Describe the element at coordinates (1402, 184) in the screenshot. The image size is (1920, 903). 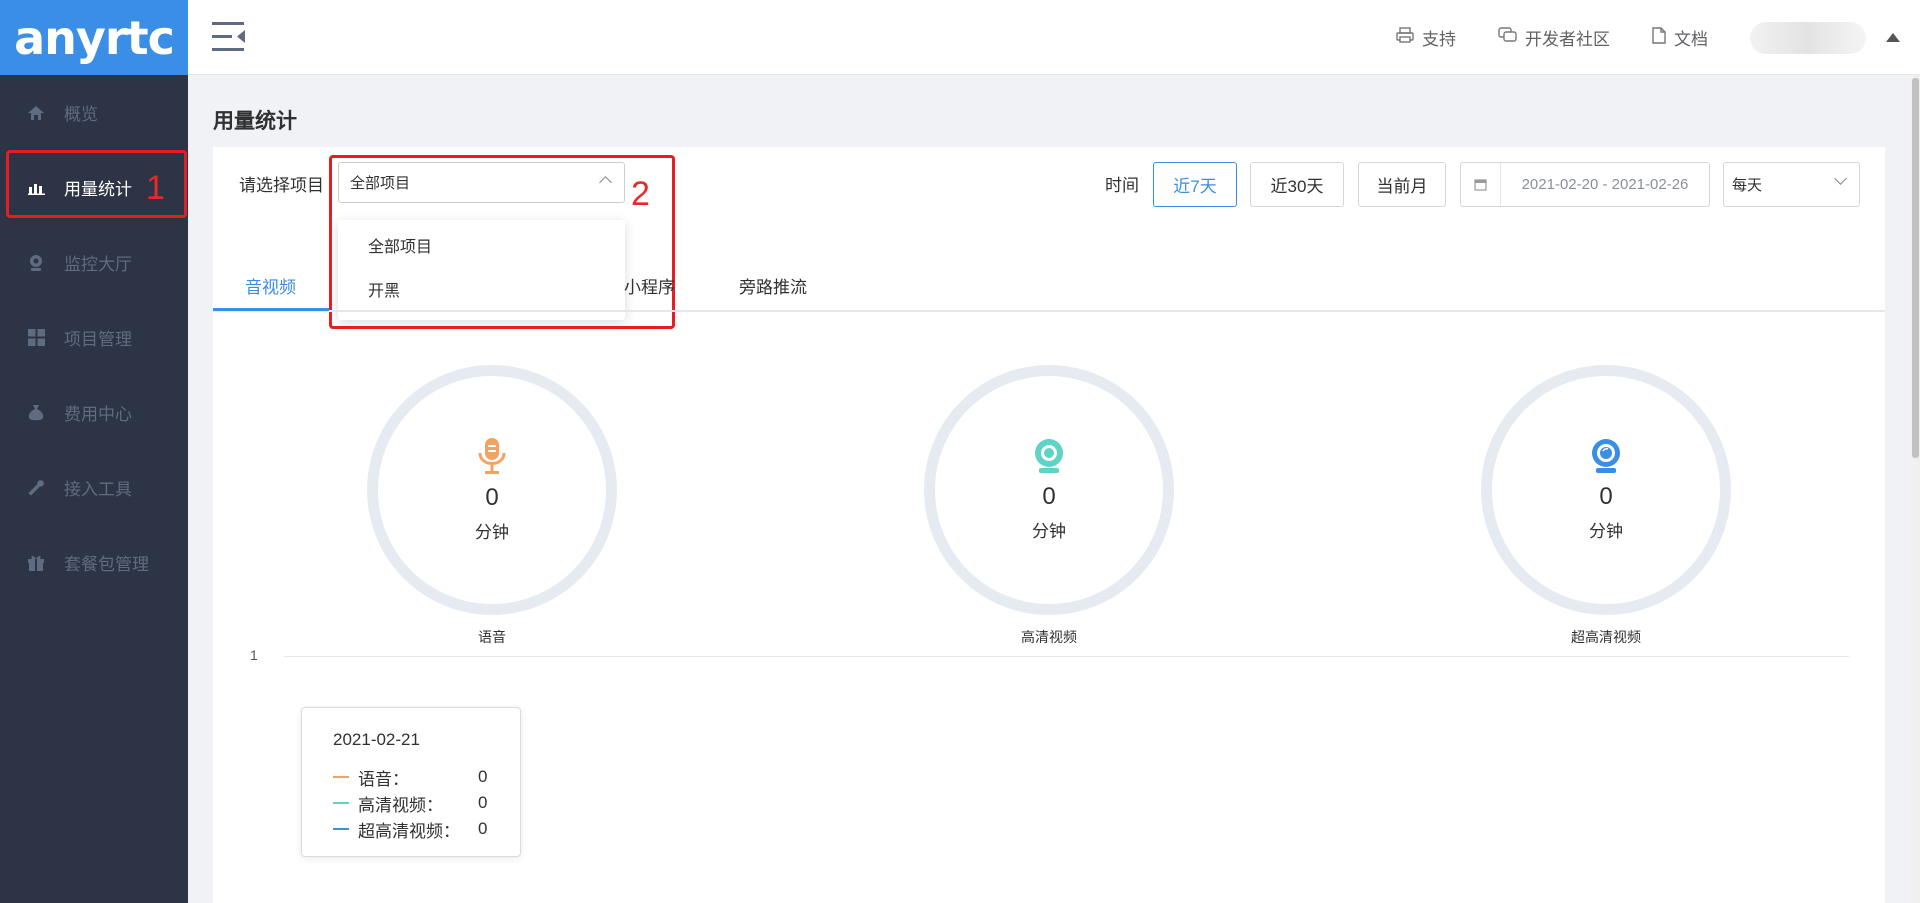
I see `time-month-button: 当前月` at that location.